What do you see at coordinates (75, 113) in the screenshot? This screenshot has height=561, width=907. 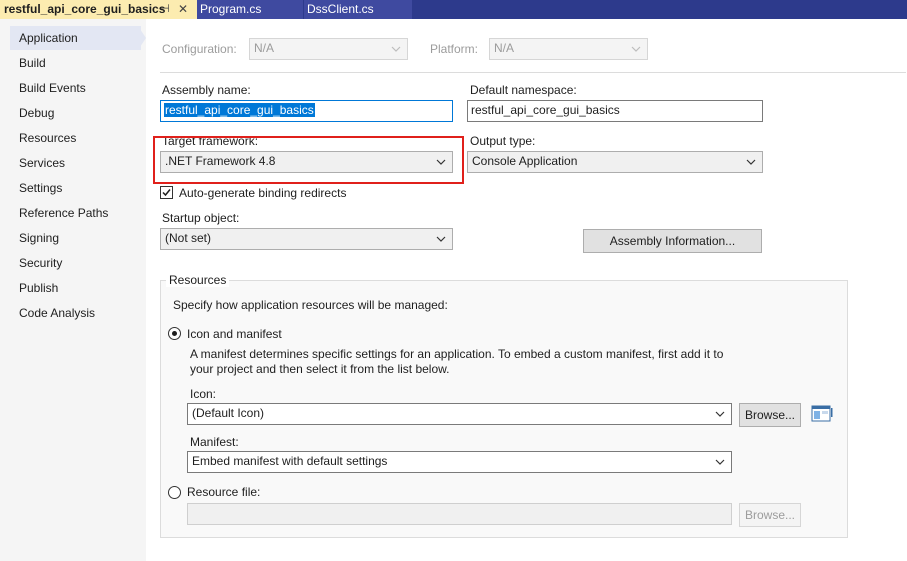 I see `nav-item-debug: Debug` at bounding box center [75, 113].